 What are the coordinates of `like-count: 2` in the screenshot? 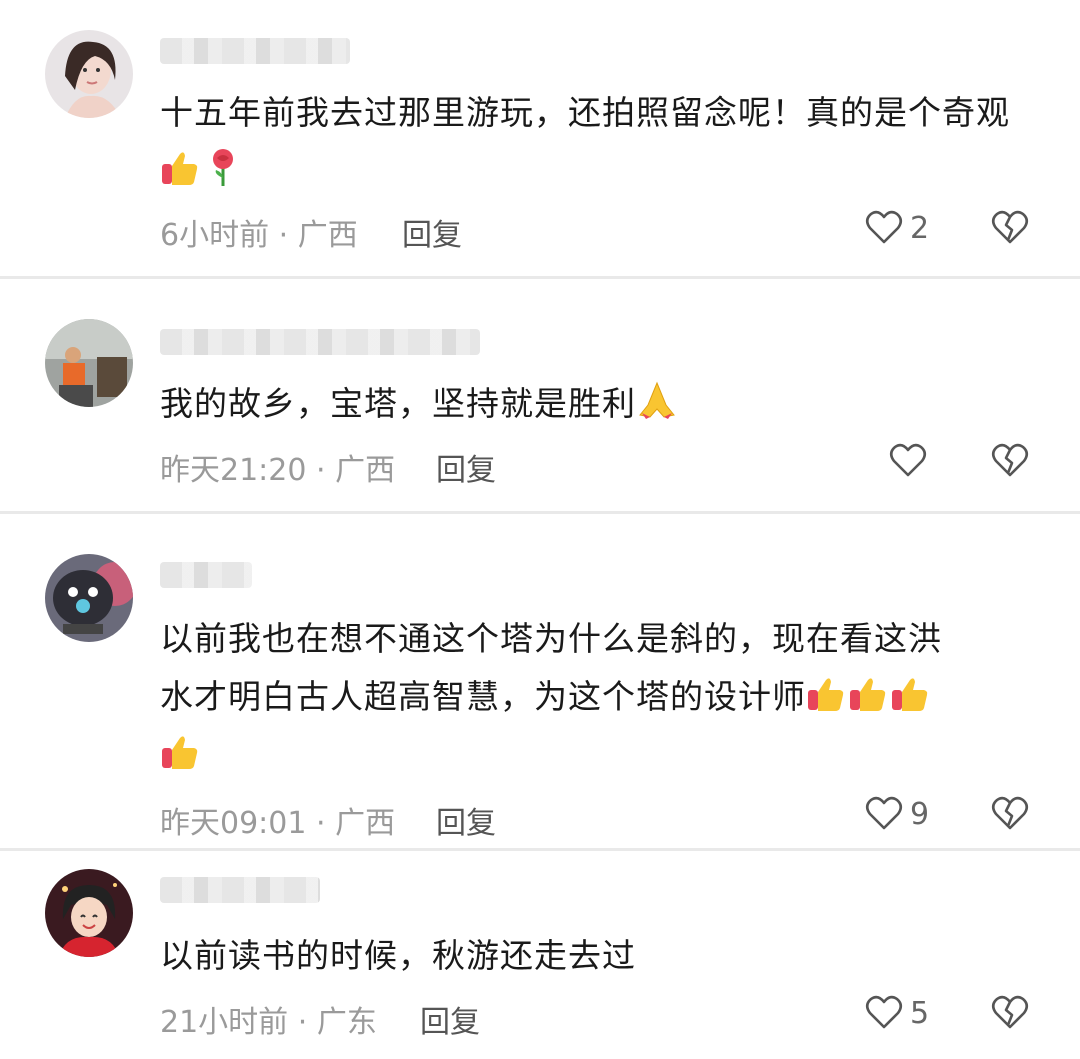 It's located at (920, 228).